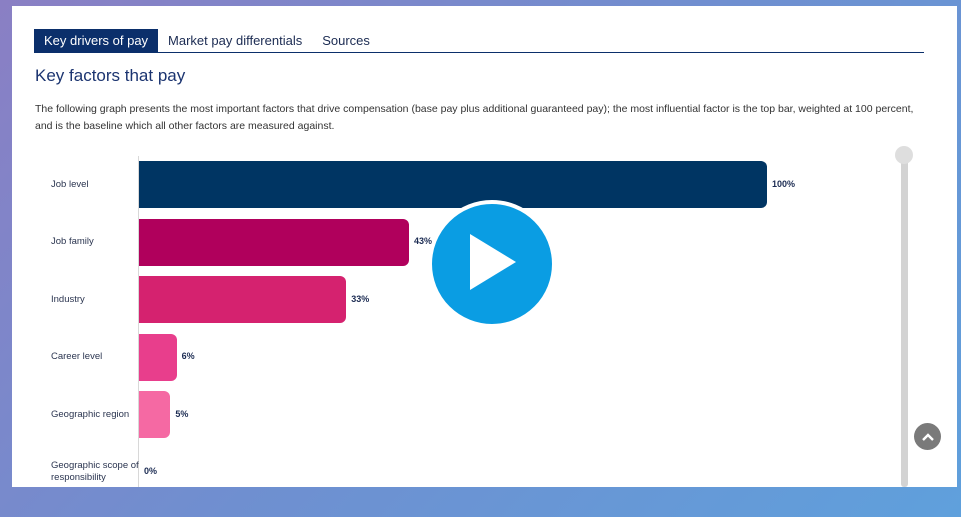  I want to click on play-icon, so click(492, 264).